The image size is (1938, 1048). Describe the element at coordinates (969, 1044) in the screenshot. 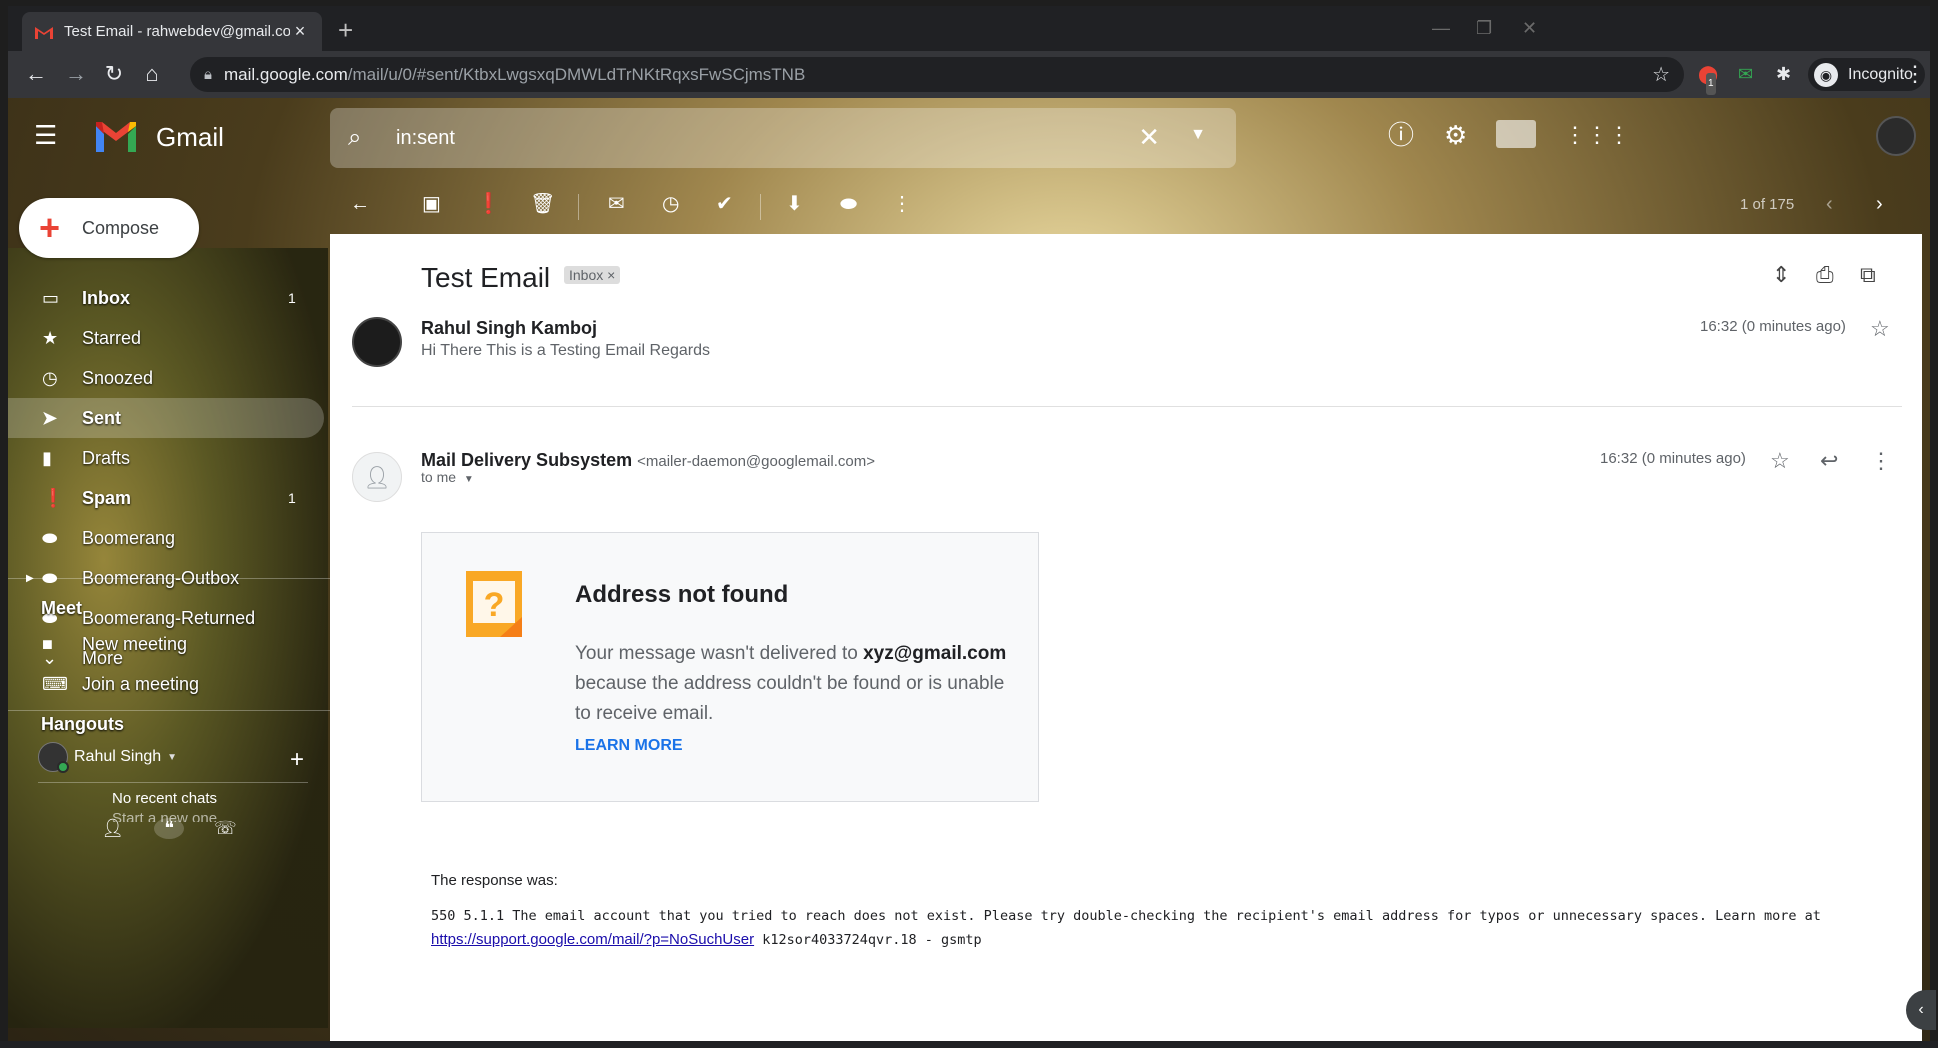

I see `taskbar-edge` at that location.